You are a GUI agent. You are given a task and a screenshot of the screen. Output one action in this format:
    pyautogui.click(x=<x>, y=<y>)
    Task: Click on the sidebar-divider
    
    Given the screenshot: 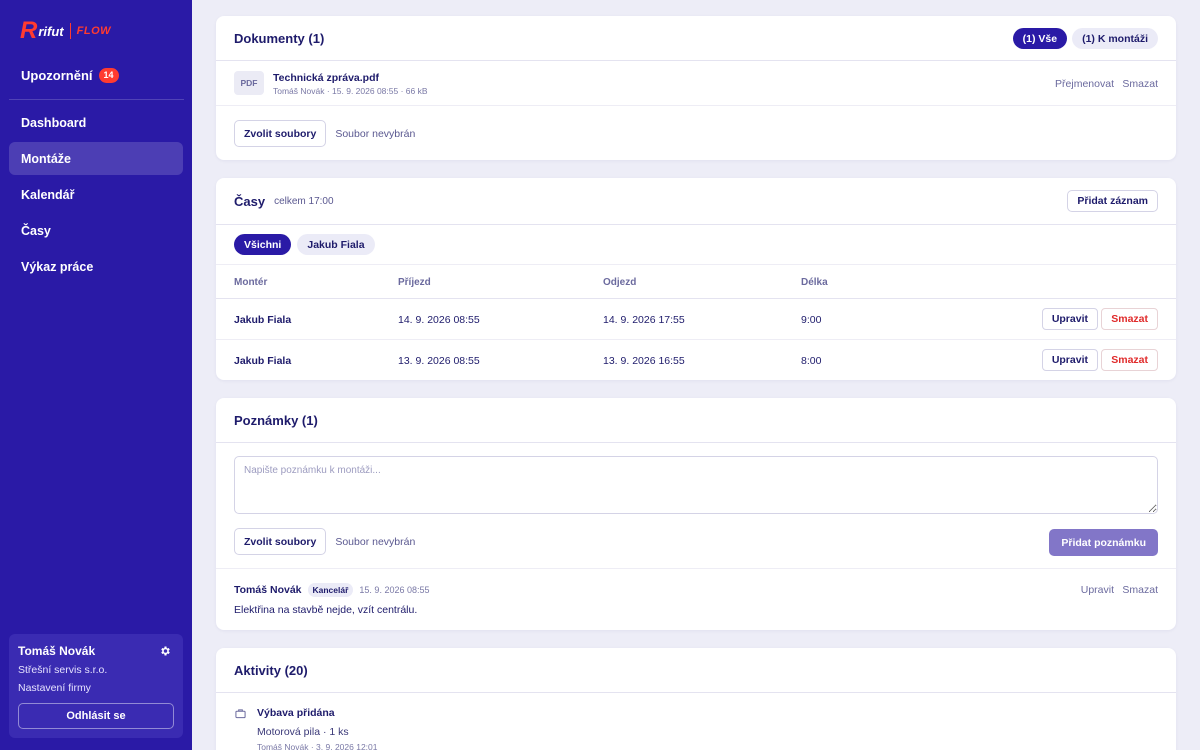 What is the action you would take?
    pyautogui.click(x=96, y=99)
    